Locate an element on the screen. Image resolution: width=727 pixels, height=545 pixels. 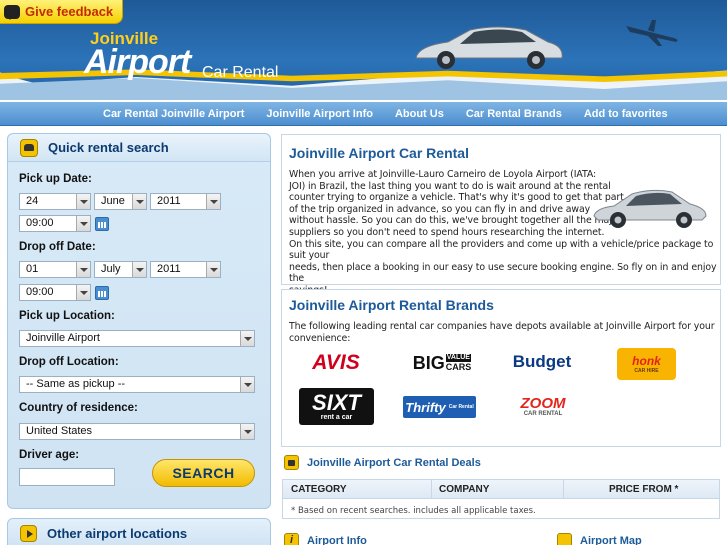
sixt-logo-word: SIXT is located at coordinates (336, 402).